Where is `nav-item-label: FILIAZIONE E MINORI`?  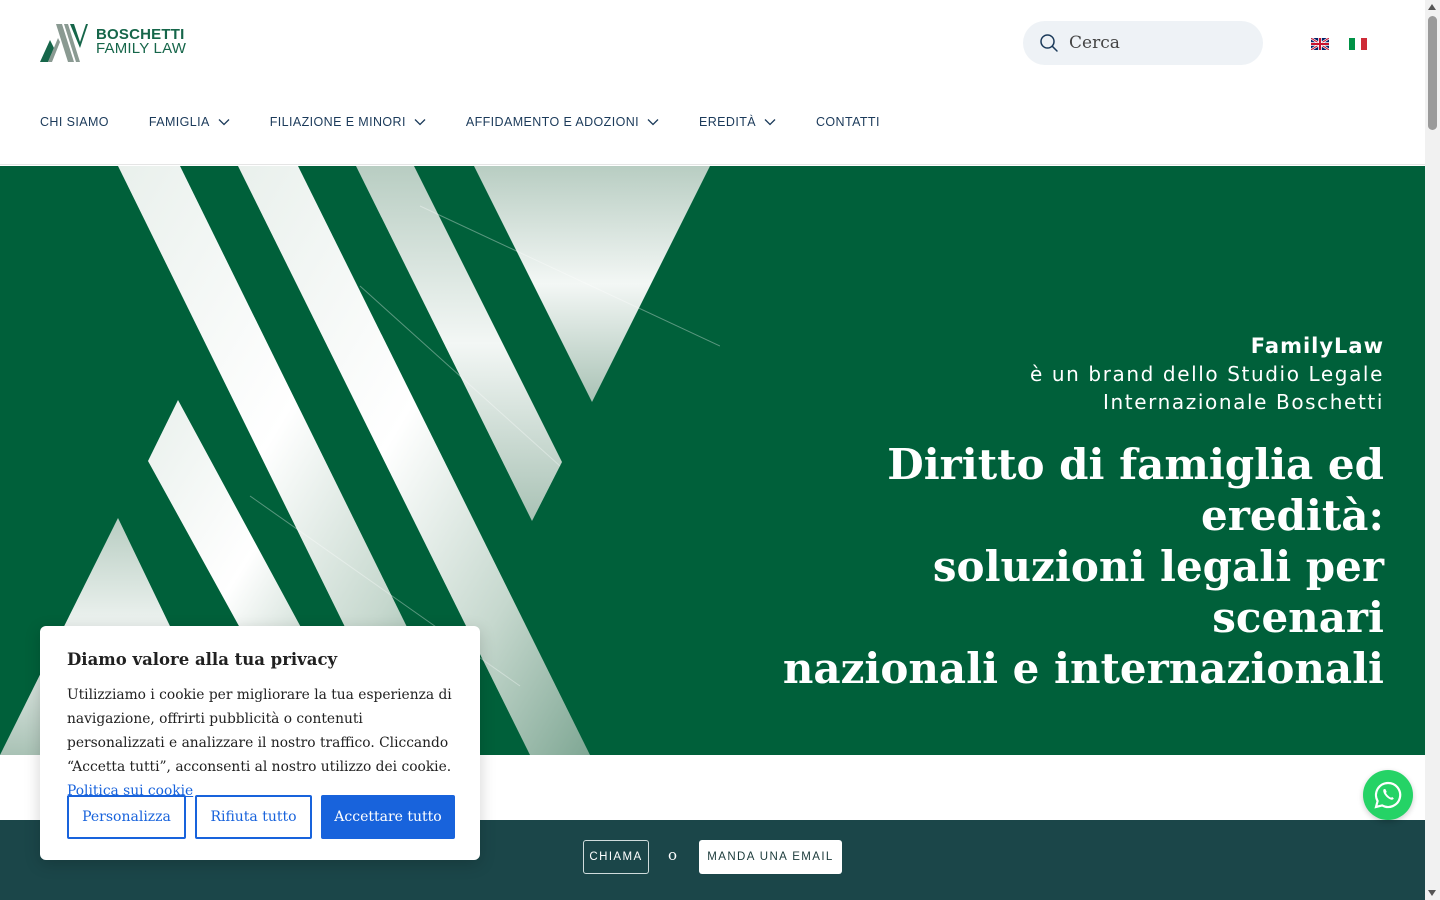 nav-item-label: FILIAZIONE E MINORI is located at coordinates (337, 122).